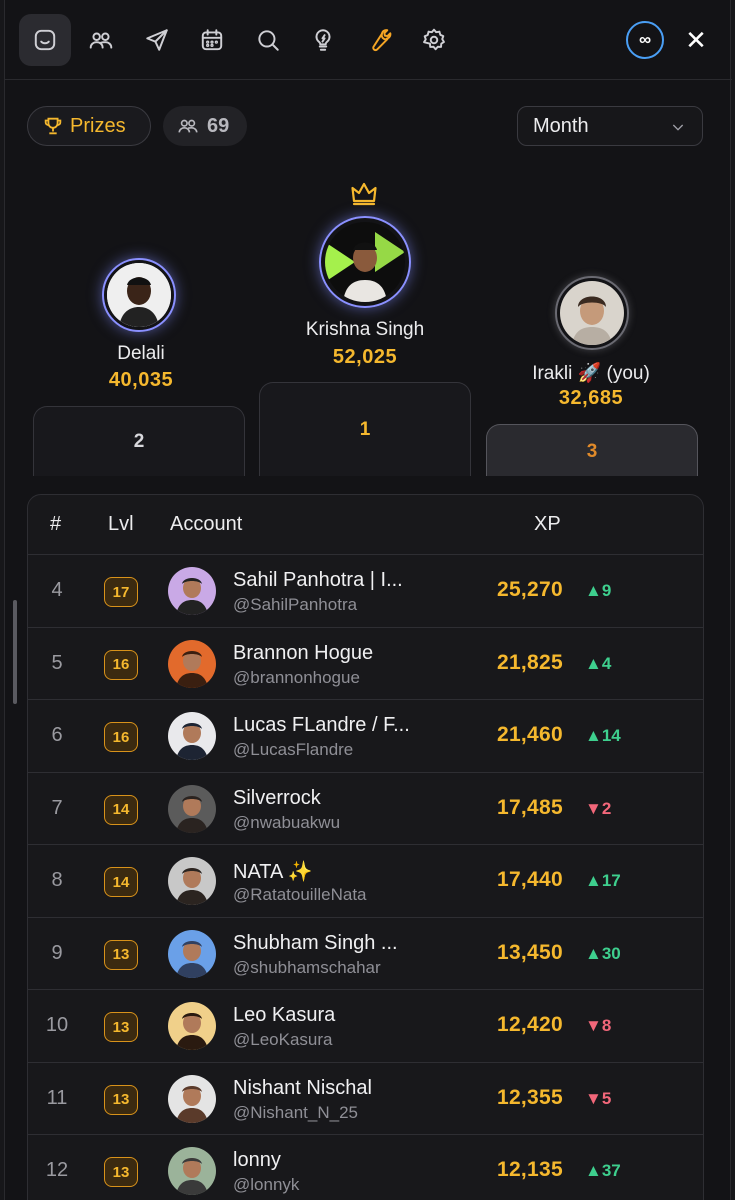  Describe the element at coordinates (121, 524) in the screenshot. I see `header-lvl: Lvl` at that location.